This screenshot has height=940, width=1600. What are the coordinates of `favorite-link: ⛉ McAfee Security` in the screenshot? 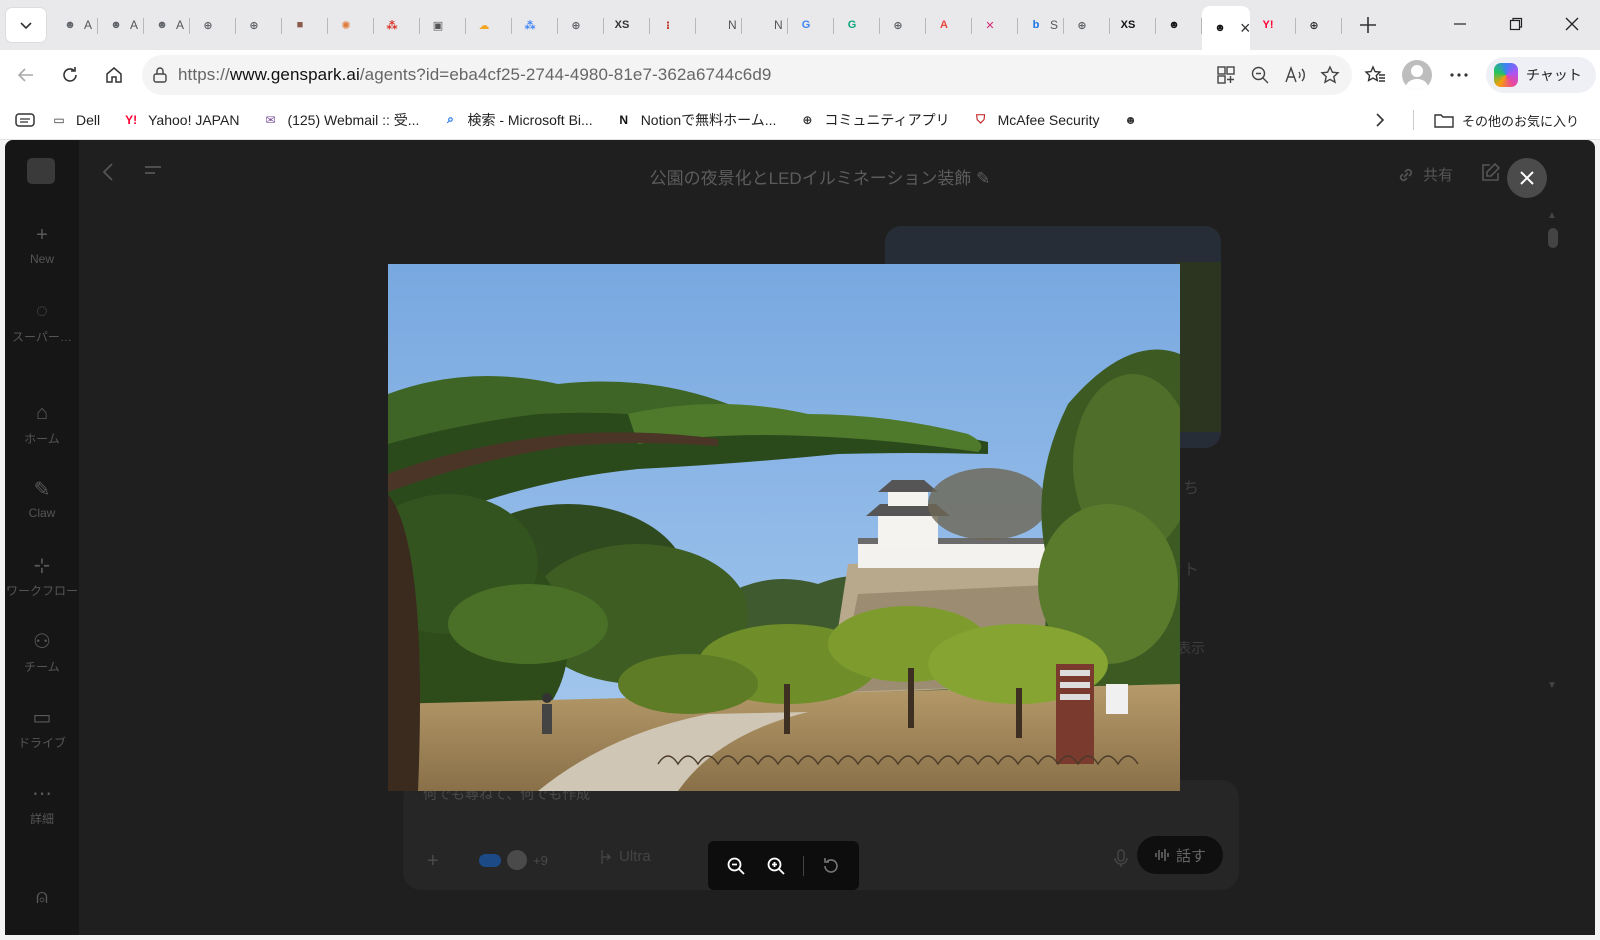 It's located at (1035, 120).